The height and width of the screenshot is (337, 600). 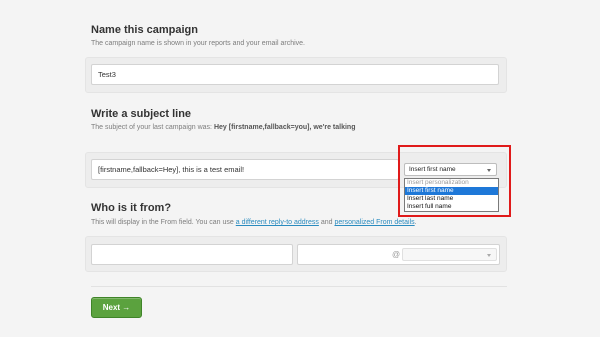 I want to click on divider, so click(x=299, y=286).